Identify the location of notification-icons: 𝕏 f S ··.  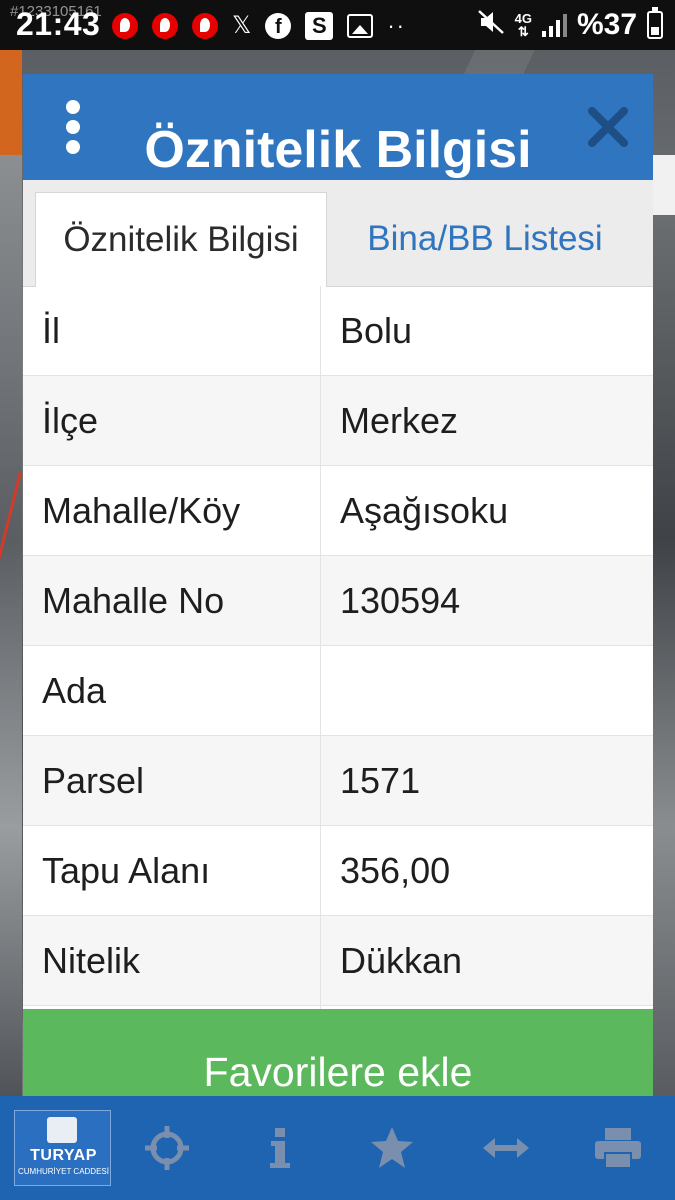
(259, 26).